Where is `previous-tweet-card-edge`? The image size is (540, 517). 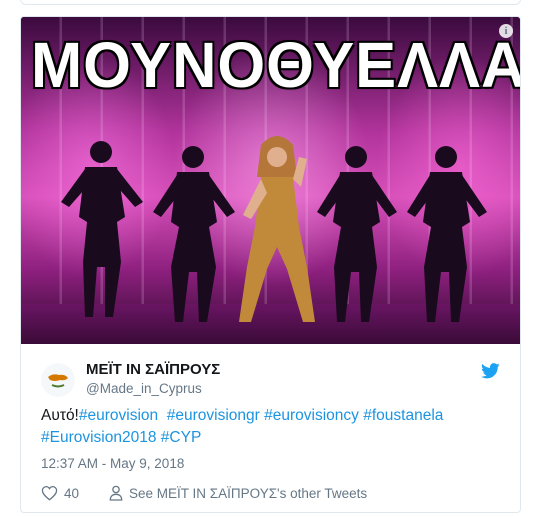 previous-tweet-card-edge is located at coordinates (270, 2).